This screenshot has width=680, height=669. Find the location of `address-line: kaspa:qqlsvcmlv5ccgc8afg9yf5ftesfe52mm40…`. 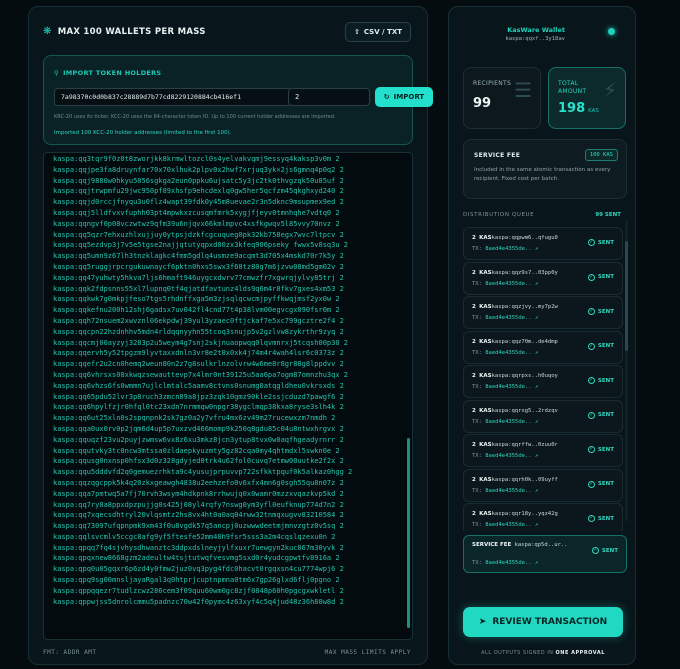

address-line: kaspa:qqlsvcmlv5ccgc8afg9yf5ftesfe52mm40… is located at coordinates (194, 536).